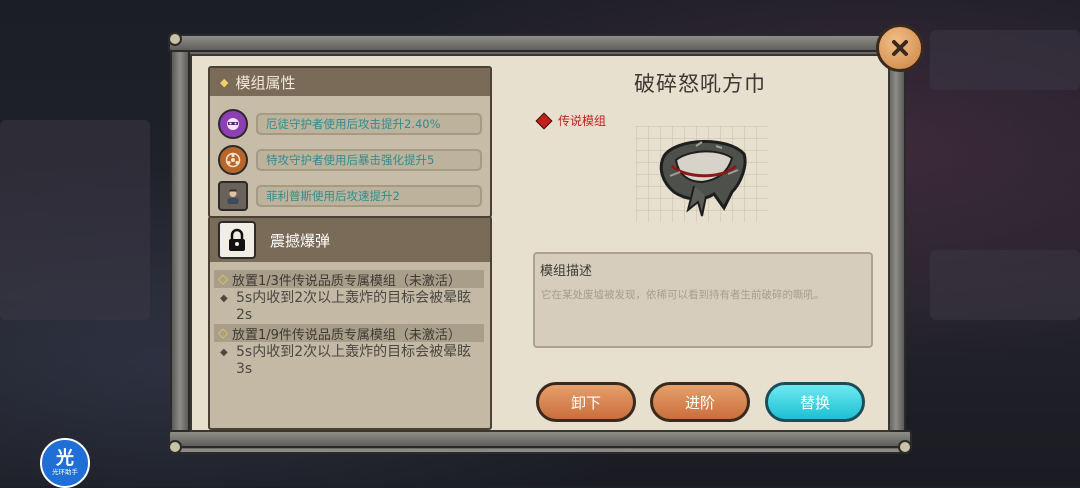 Image resolution: width=1080 pixels, height=488 pixels. I want to click on skill-title: 震撼爆弹, so click(300, 240).